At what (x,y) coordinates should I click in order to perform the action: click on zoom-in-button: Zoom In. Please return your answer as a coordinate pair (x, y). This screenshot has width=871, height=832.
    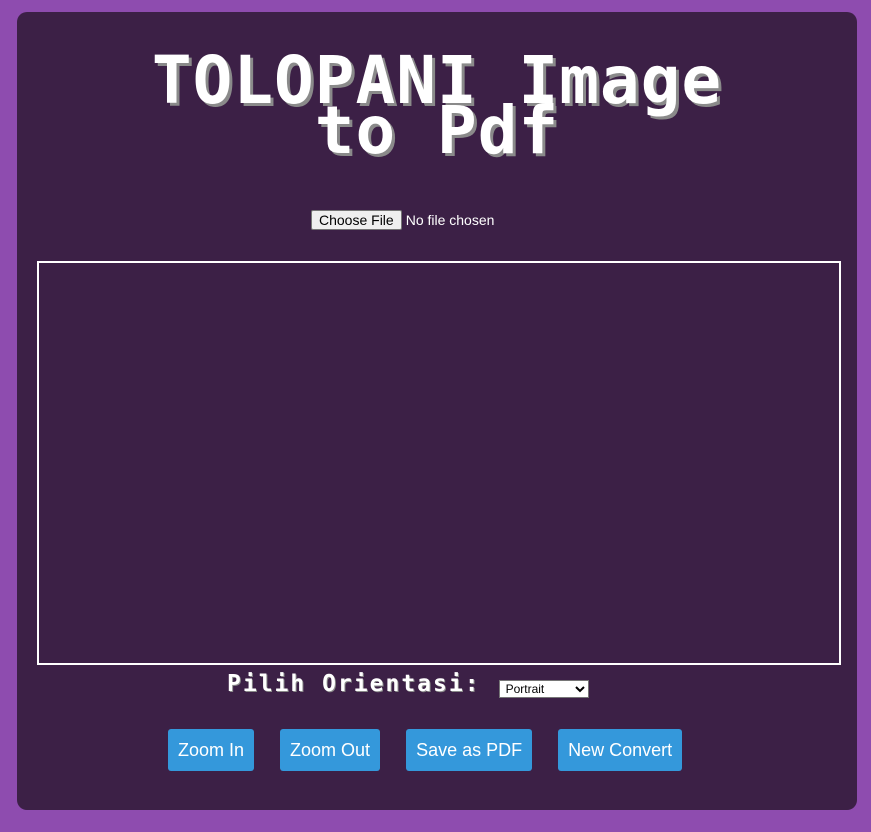
    Looking at the image, I should click on (211, 750).